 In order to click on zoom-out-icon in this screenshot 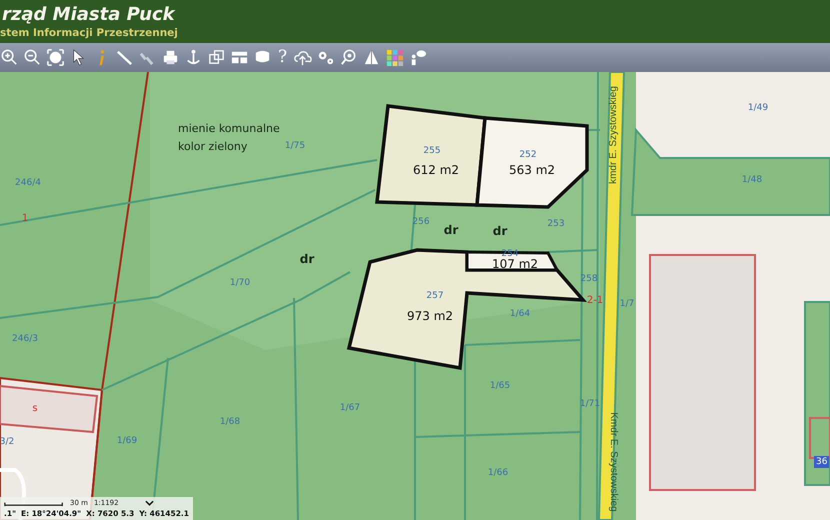, I will do `click(32, 57)`.